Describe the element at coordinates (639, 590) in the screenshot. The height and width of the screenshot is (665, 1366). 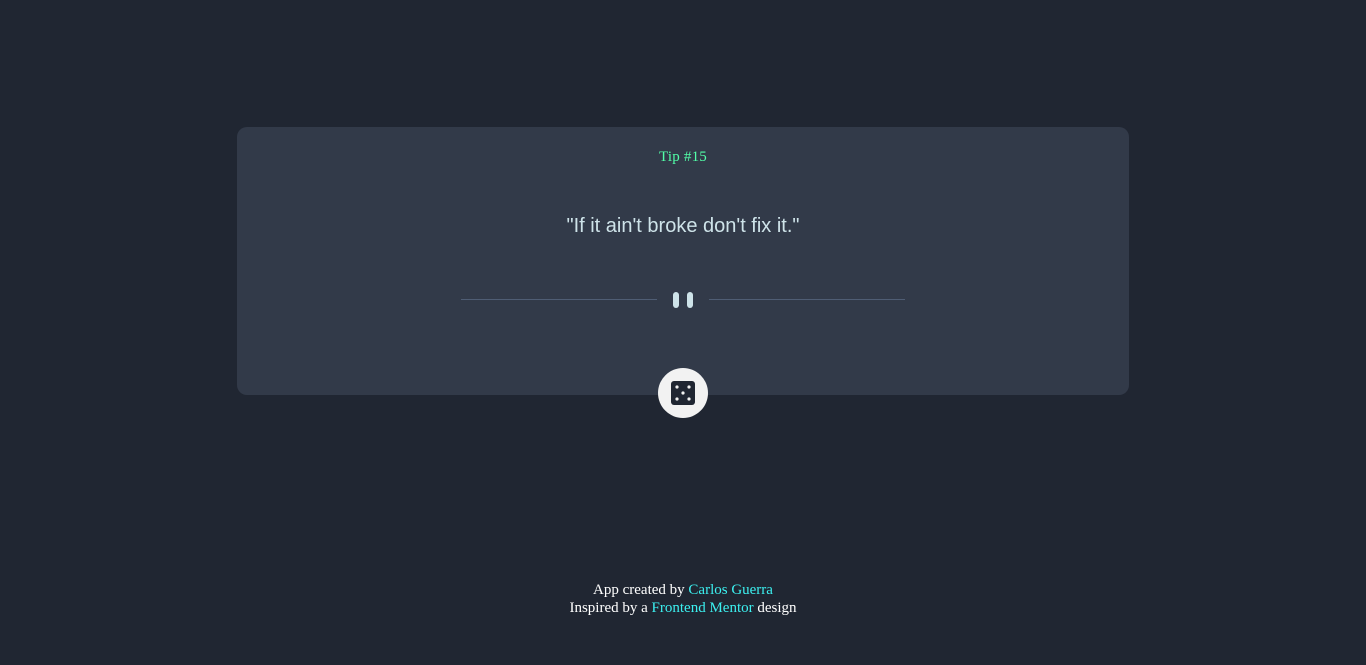
I see `footer-credit-text: App created by` at that location.